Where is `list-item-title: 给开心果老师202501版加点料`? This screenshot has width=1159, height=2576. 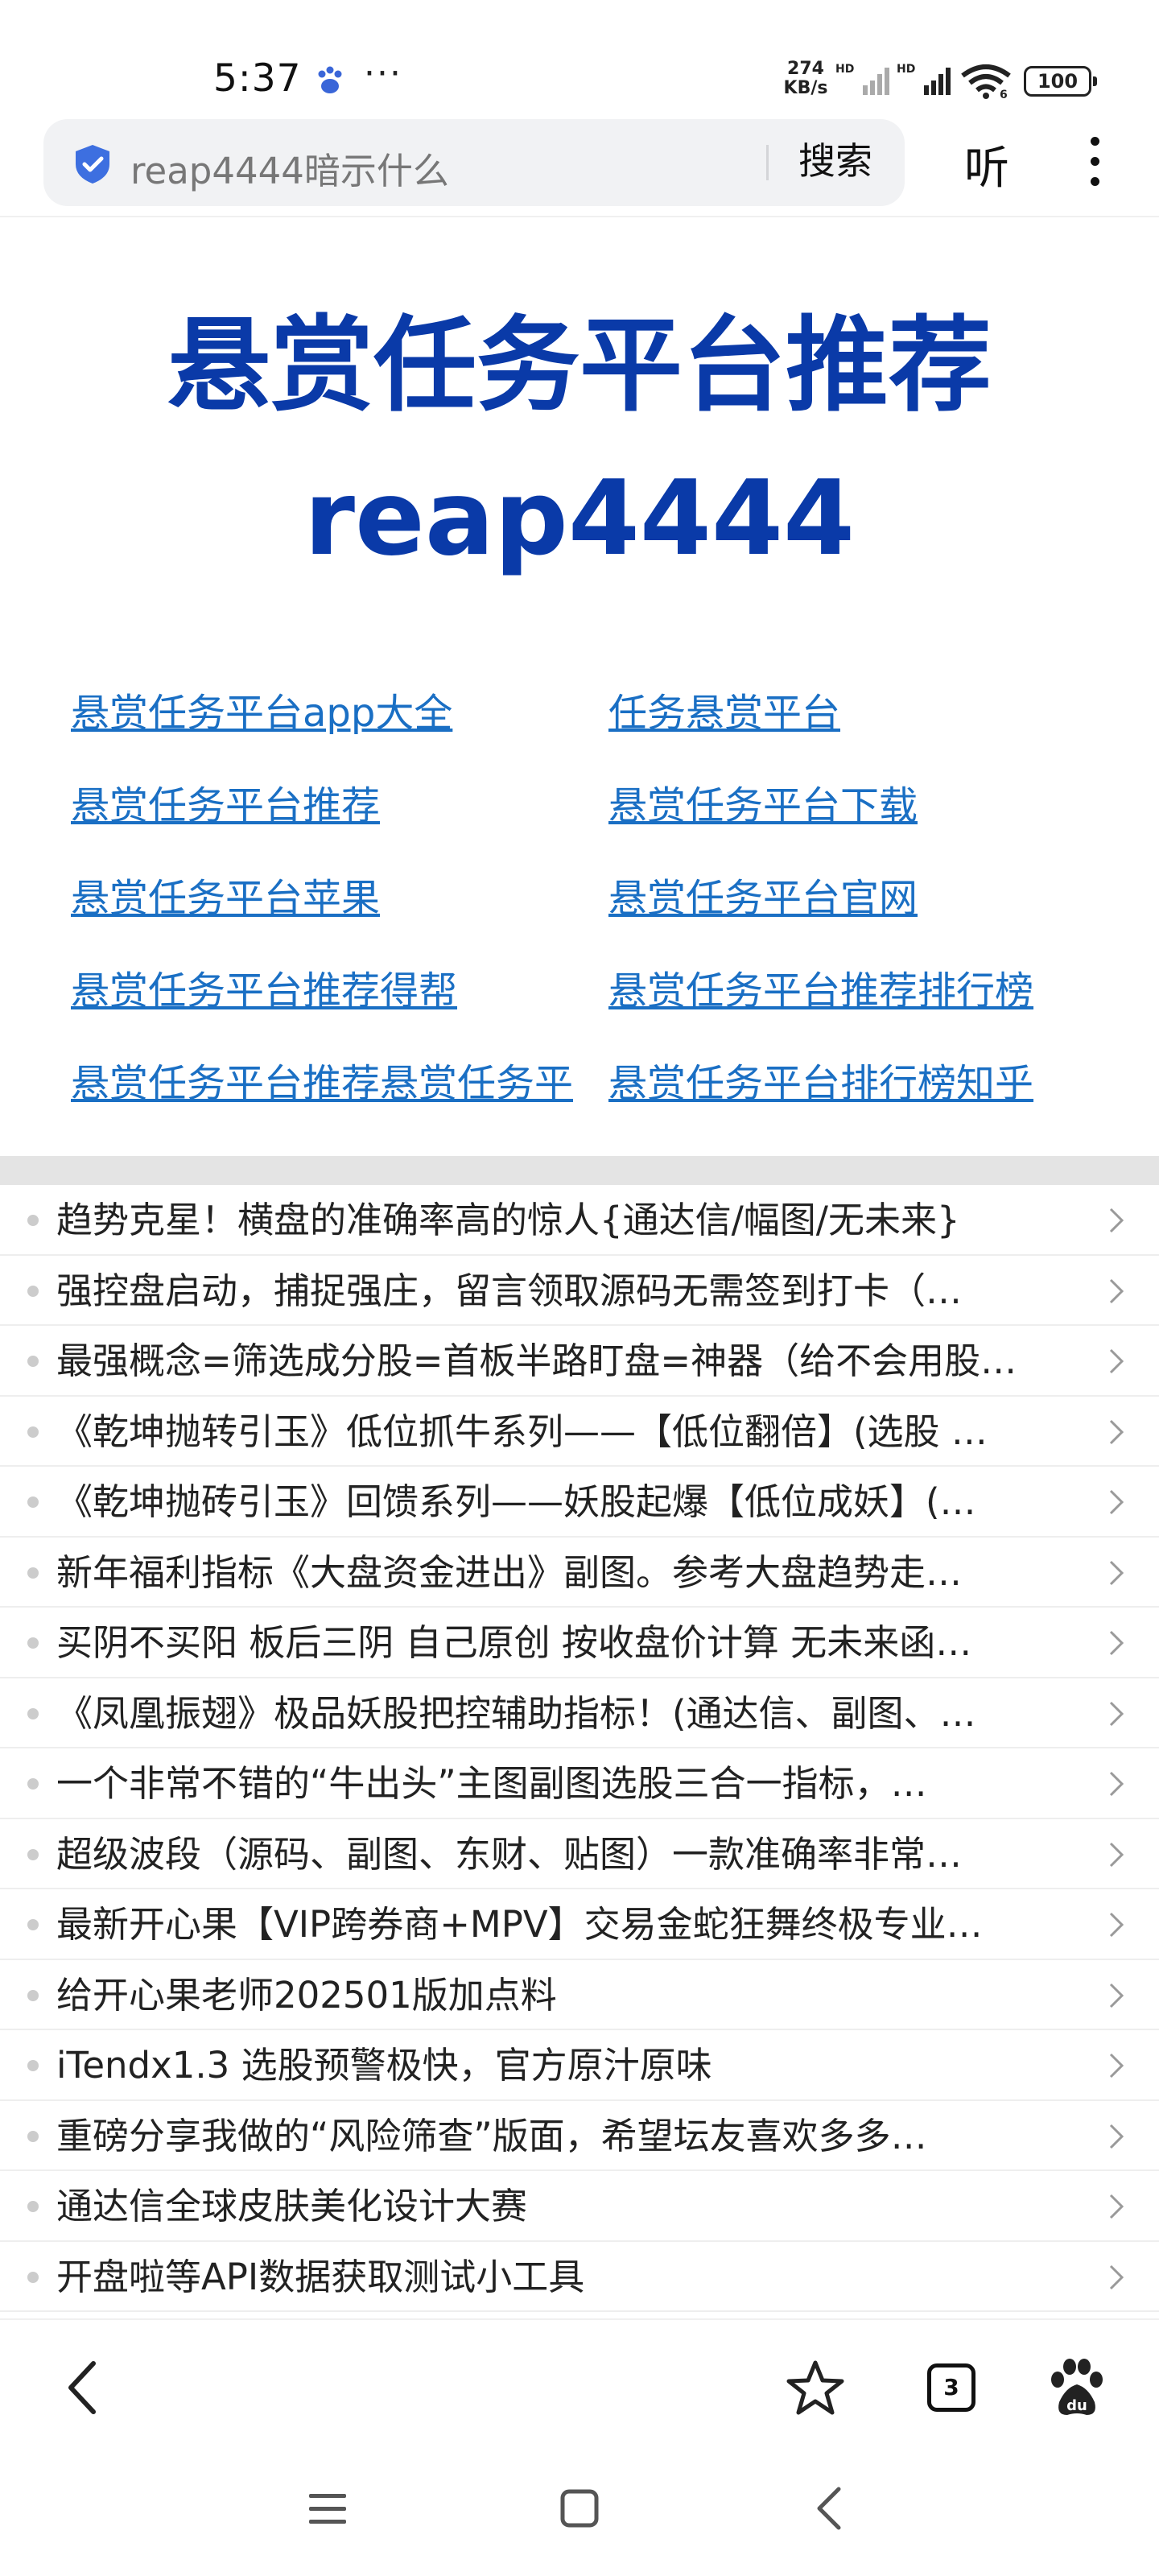 list-item-title: 给开心果老师202501版加点料 is located at coordinates (306, 1995).